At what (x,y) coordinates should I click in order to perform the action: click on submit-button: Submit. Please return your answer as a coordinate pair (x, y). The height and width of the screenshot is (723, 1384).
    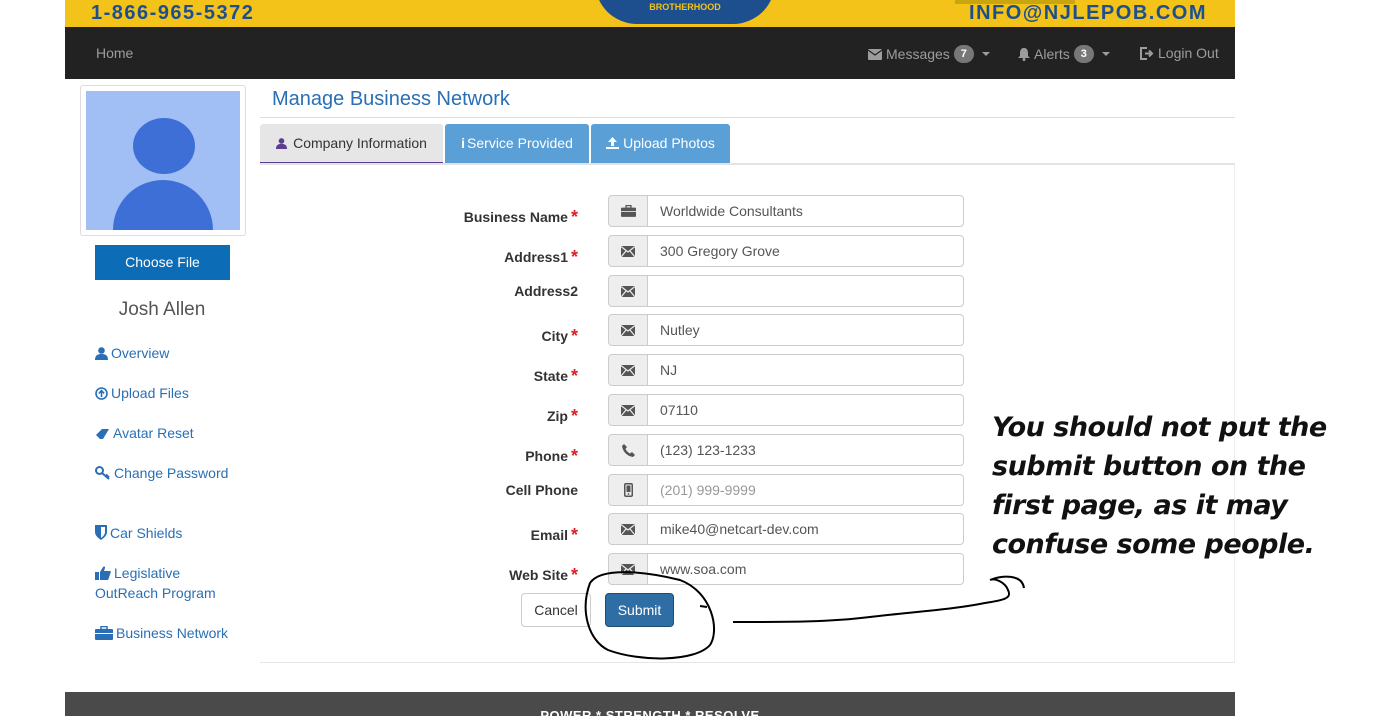
    Looking at the image, I should click on (639, 610).